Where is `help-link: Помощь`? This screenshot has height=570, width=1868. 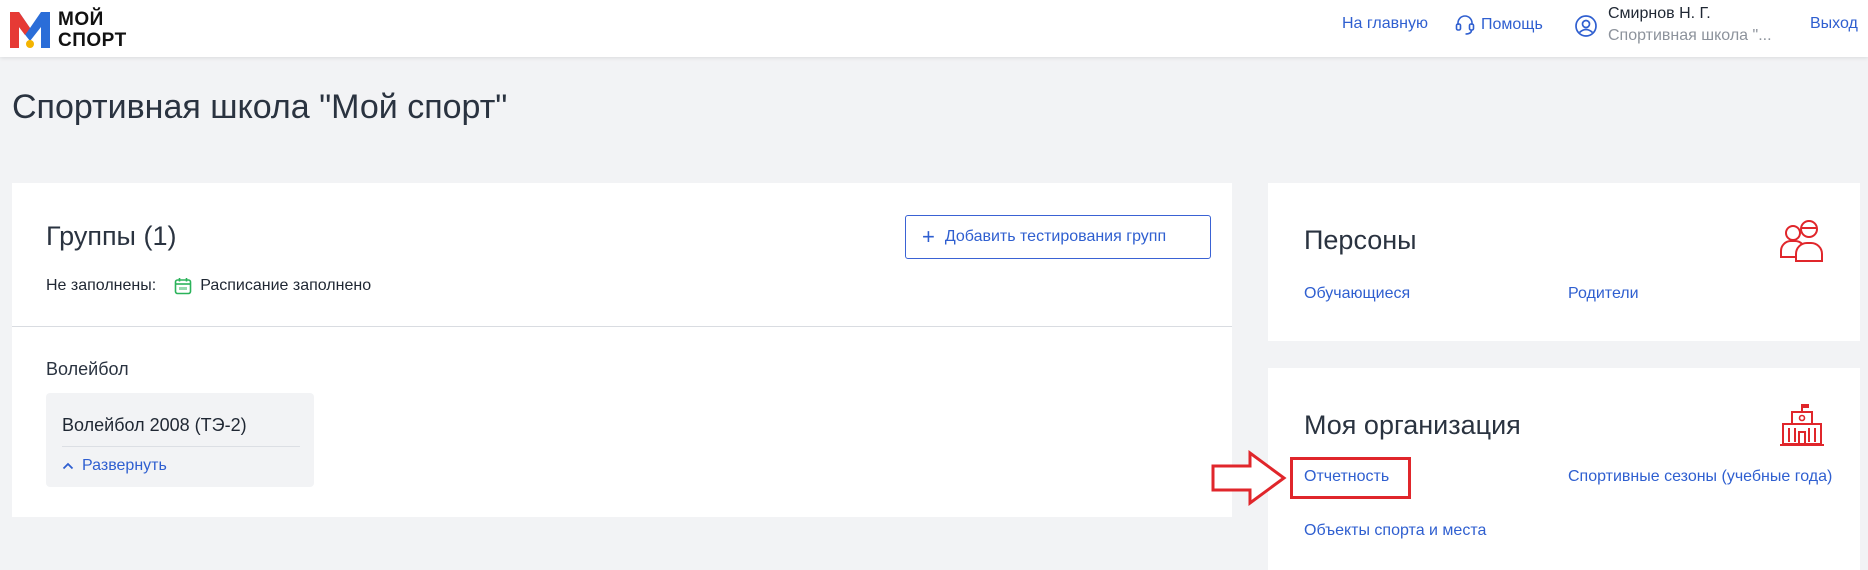
help-link: Помощь is located at coordinates (1499, 25).